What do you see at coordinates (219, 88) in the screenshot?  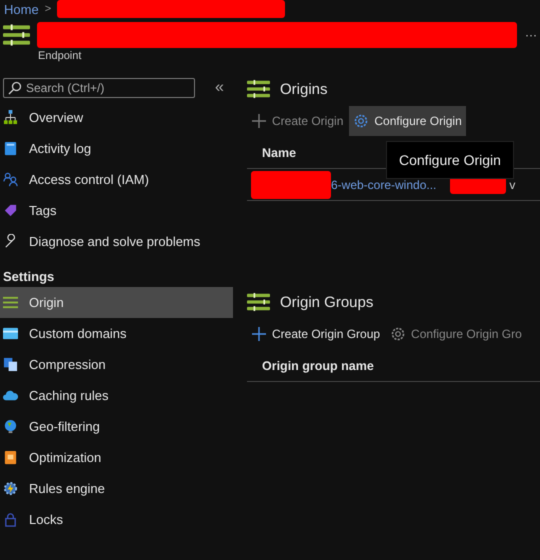 I see `collapse-button: «` at bounding box center [219, 88].